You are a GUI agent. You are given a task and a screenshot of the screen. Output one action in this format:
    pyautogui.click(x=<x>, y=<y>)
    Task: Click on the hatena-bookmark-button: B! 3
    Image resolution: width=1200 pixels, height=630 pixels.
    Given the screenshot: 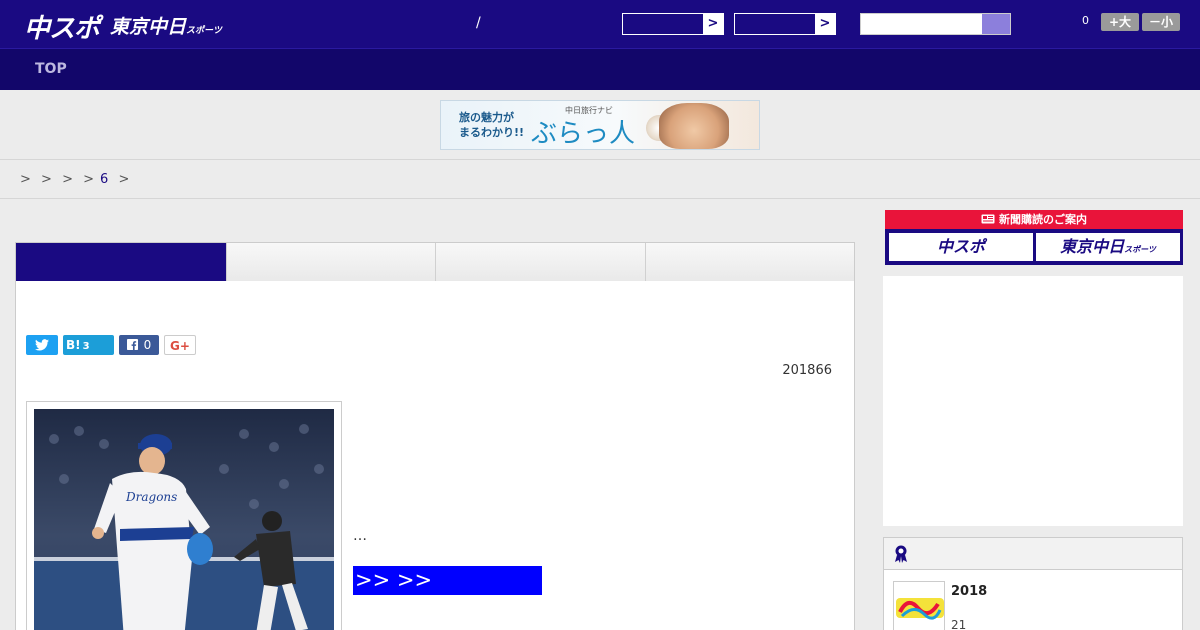 What is the action you would take?
    pyautogui.click(x=88, y=345)
    